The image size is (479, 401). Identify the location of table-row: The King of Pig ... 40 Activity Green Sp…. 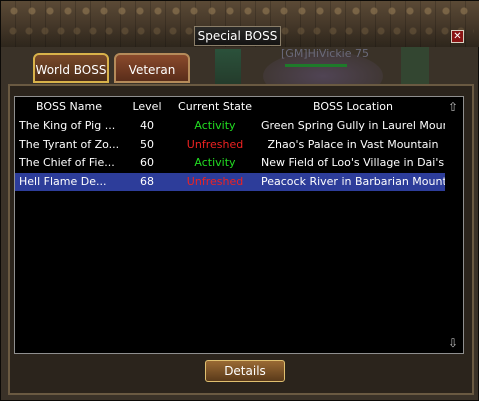
(230, 126).